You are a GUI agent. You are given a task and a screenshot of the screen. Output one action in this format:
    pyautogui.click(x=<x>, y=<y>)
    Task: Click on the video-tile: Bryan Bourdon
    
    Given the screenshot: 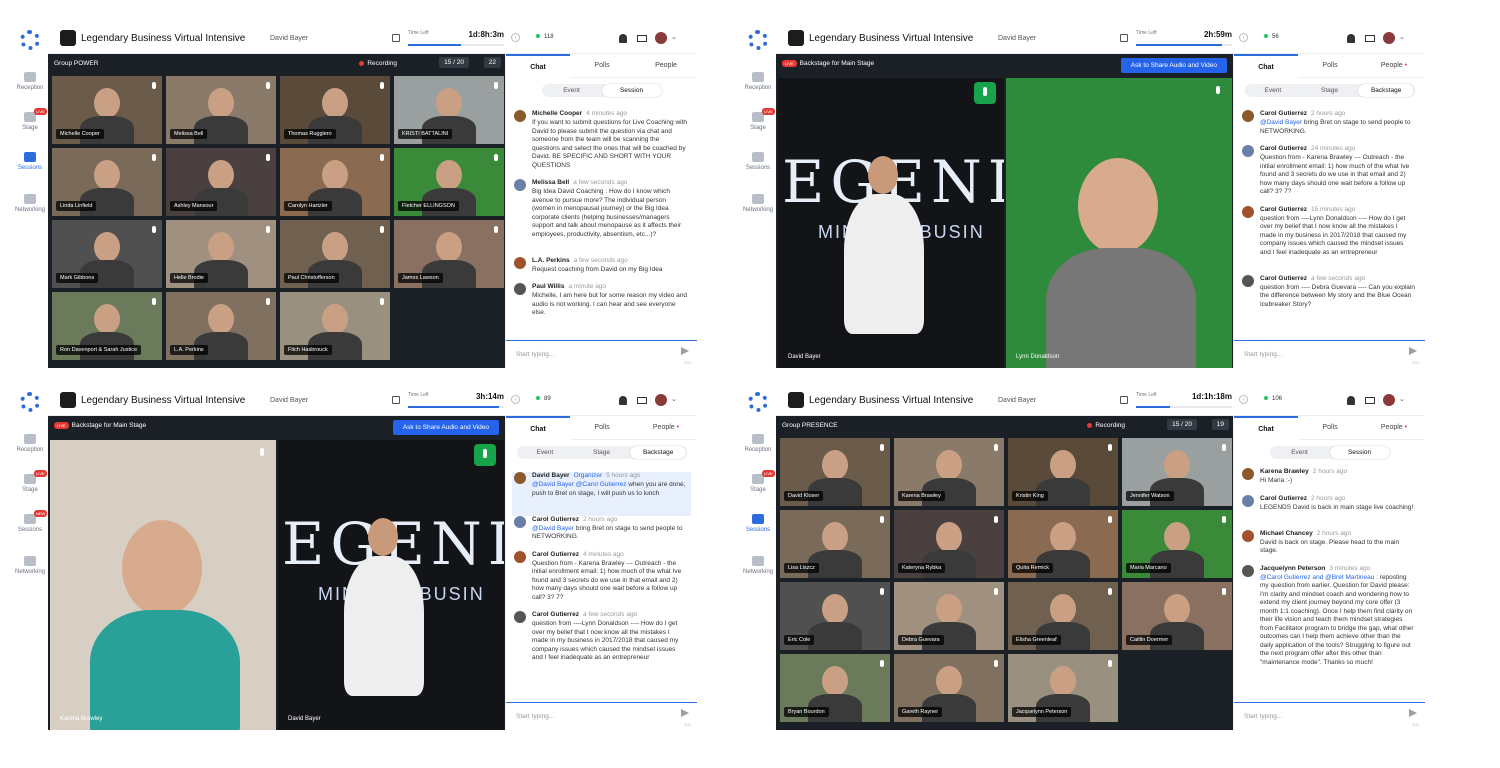 What is the action you would take?
    pyautogui.click(x=835, y=688)
    